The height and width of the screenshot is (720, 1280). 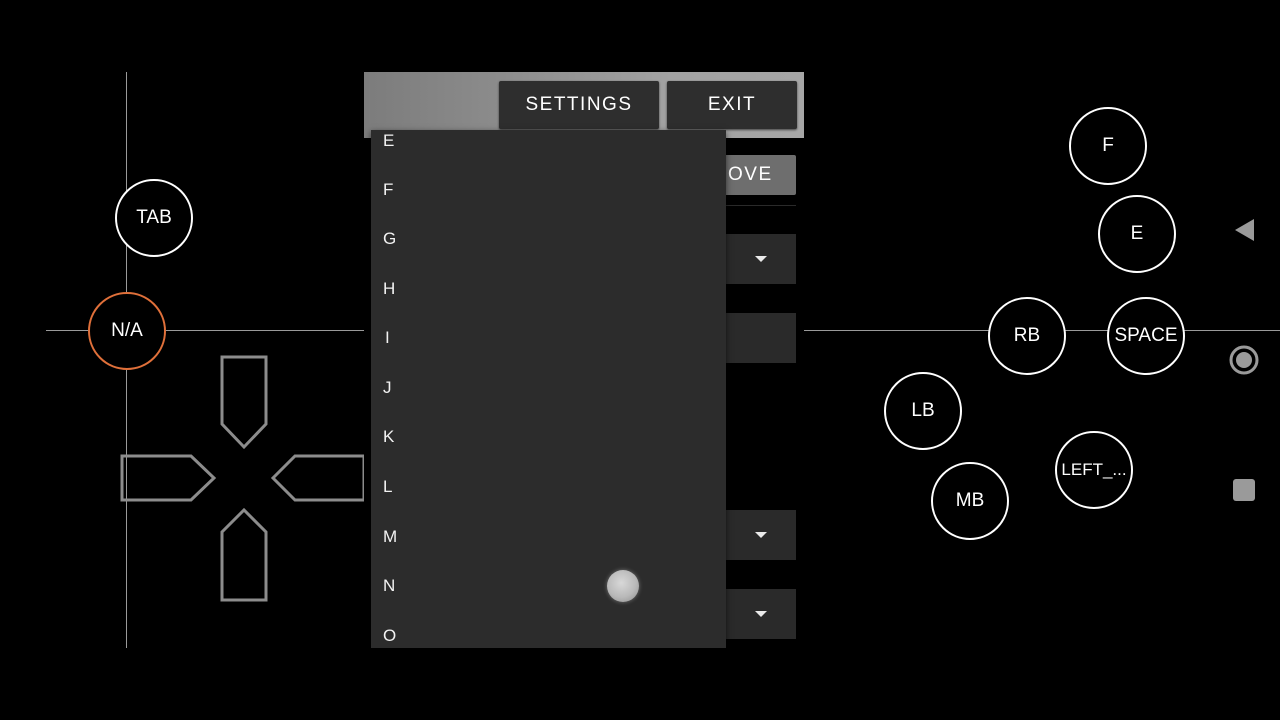 What do you see at coordinates (1244, 490) in the screenshot?
I see `recents-square-icon` at bounding box center [1244, 490].